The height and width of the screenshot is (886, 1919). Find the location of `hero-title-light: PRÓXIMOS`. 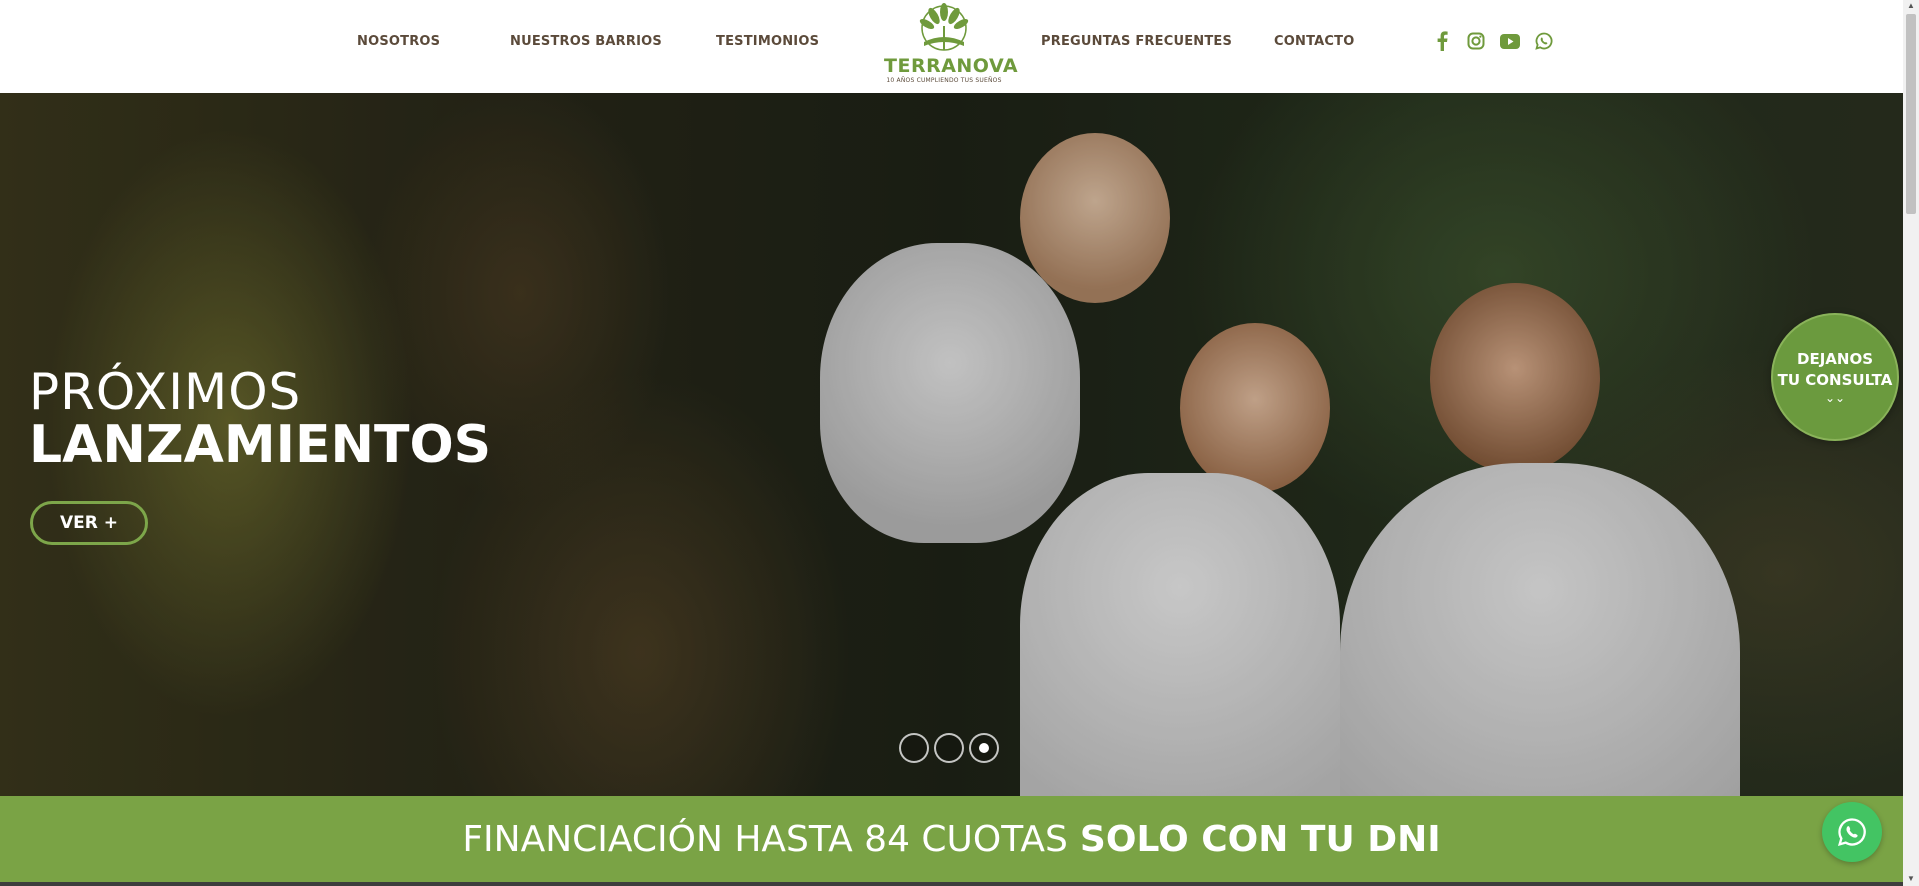

hero-title-light: PRÓXIMOS is located at coordinates (165, 392).